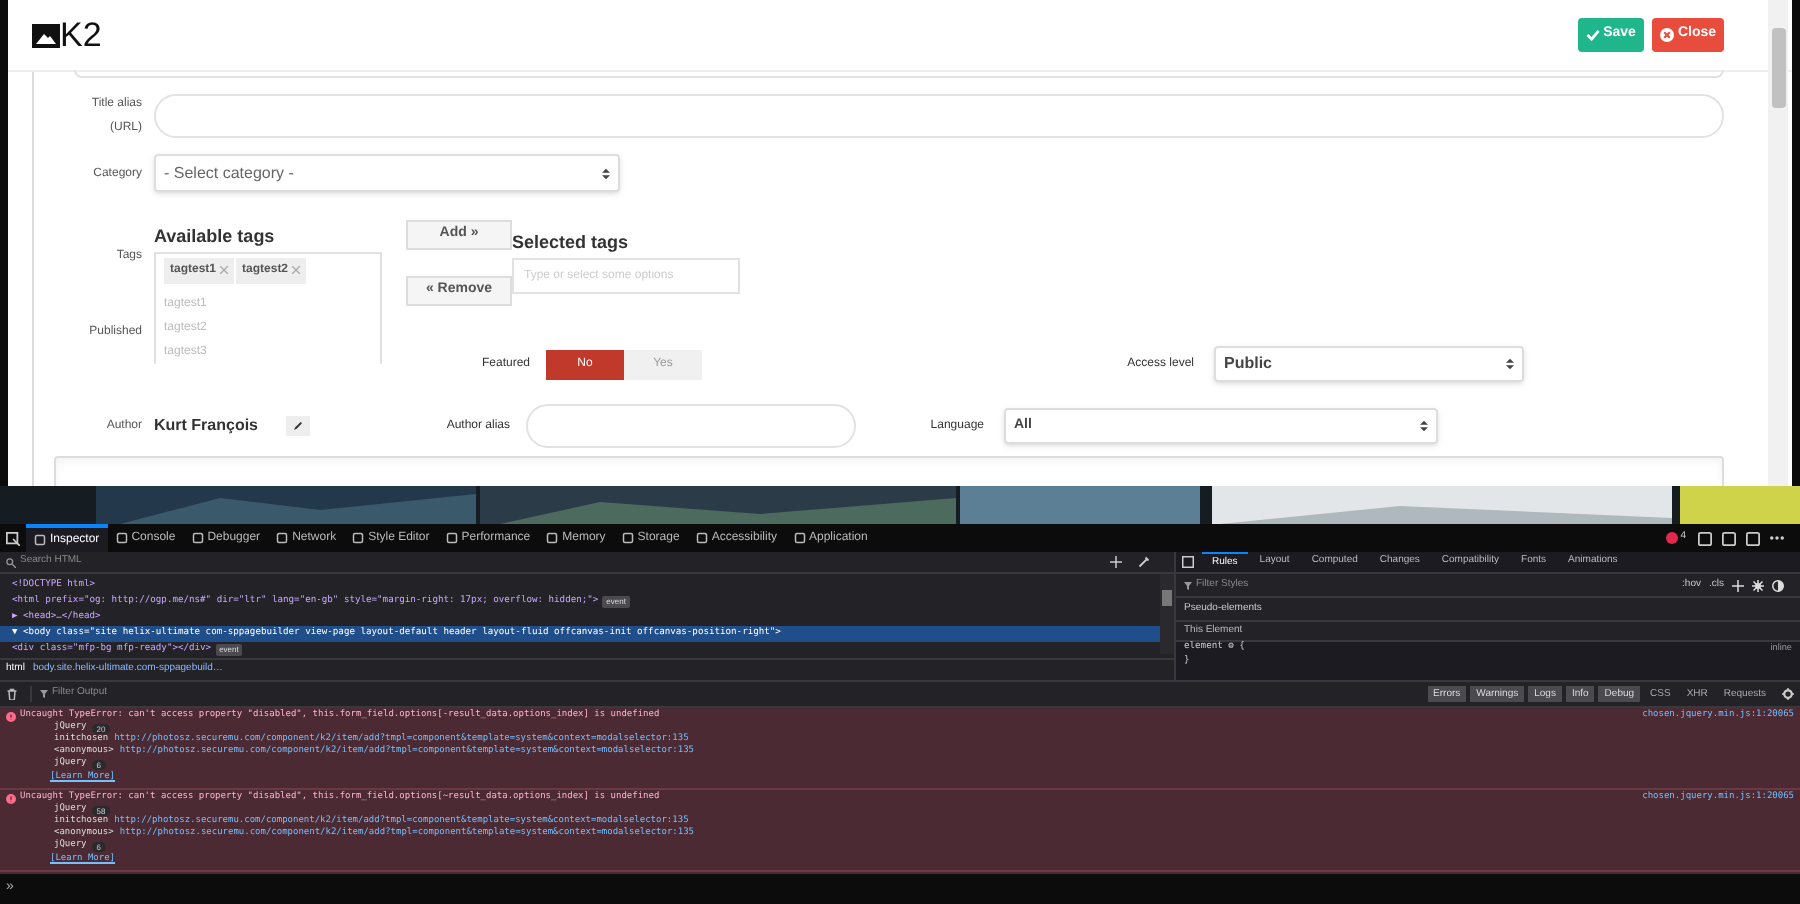 The height and width of the screenshot is (904, 1800). I want to click on contrast-icon, so click(1778, 585).